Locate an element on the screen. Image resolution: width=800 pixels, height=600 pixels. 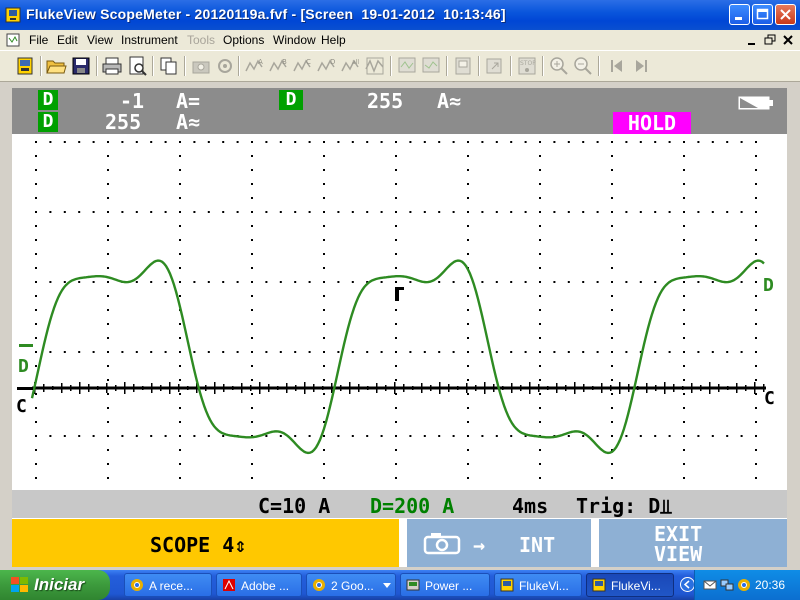
marker-left-d-label: D is located at coordinates (23, 366).